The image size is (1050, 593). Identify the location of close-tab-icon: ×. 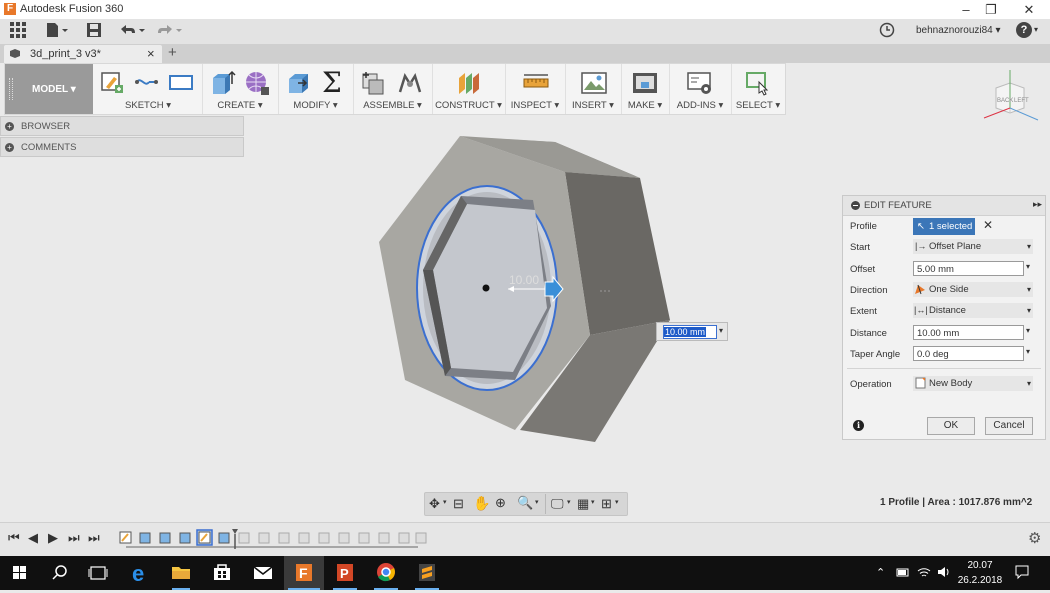
(151, 53).